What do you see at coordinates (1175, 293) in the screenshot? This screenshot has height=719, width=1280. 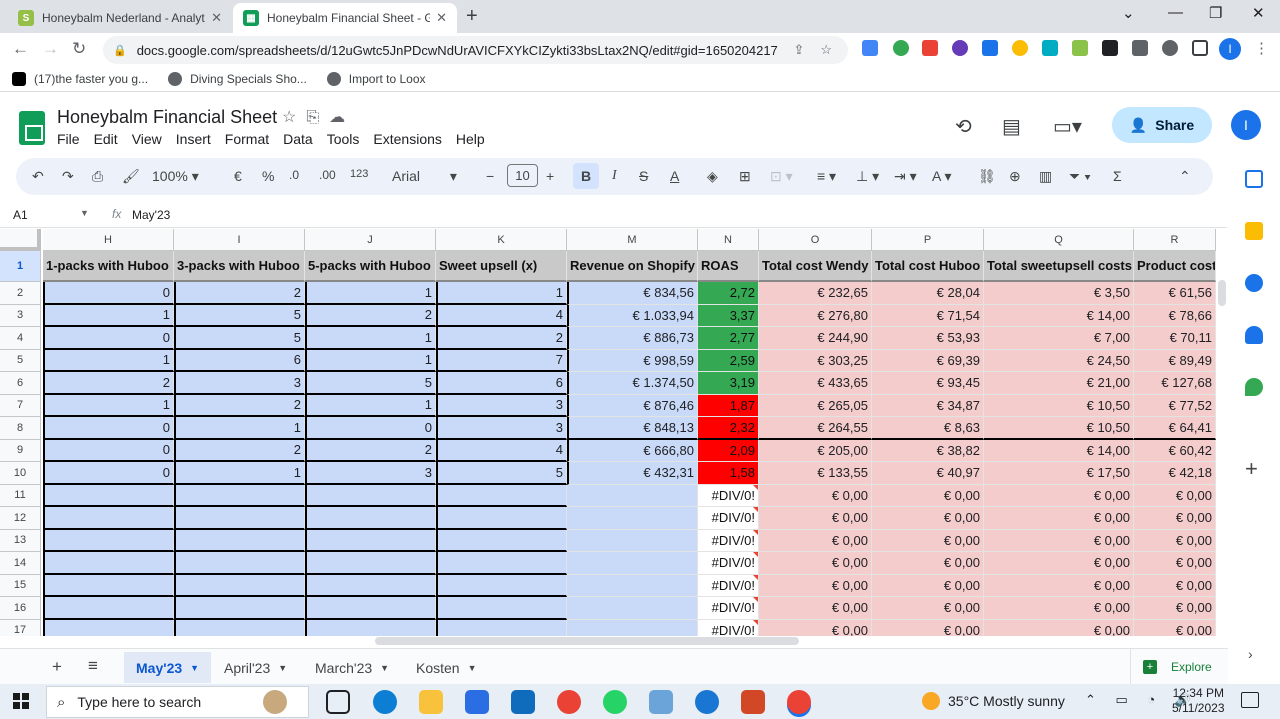 I see `table-cell: € 61,56` at bounding box center [1175, 293].